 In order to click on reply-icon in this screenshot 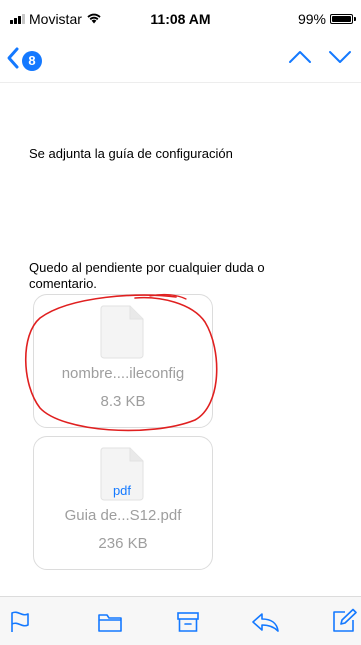, I will do `click(265, 622)`.